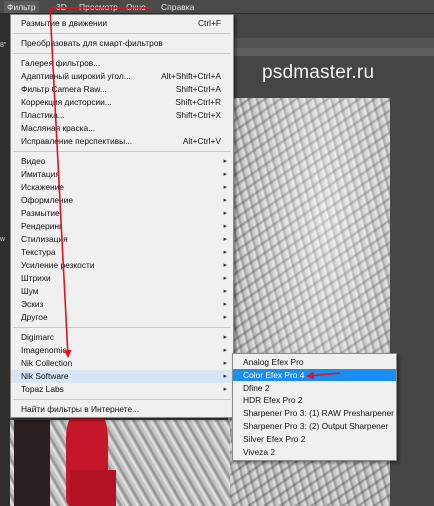  I want to click on filter-menu-item-label: Усиление резкости, so click(58, 265).